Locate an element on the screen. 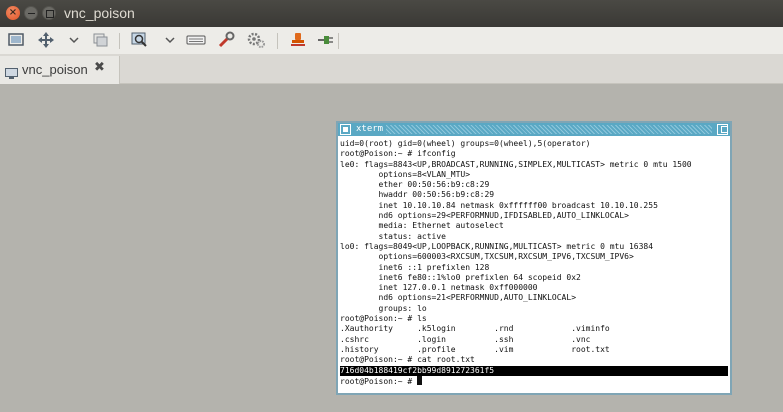  terminal-line-text: .history .profile .vim root.txt is located at coordinates (475, 349).